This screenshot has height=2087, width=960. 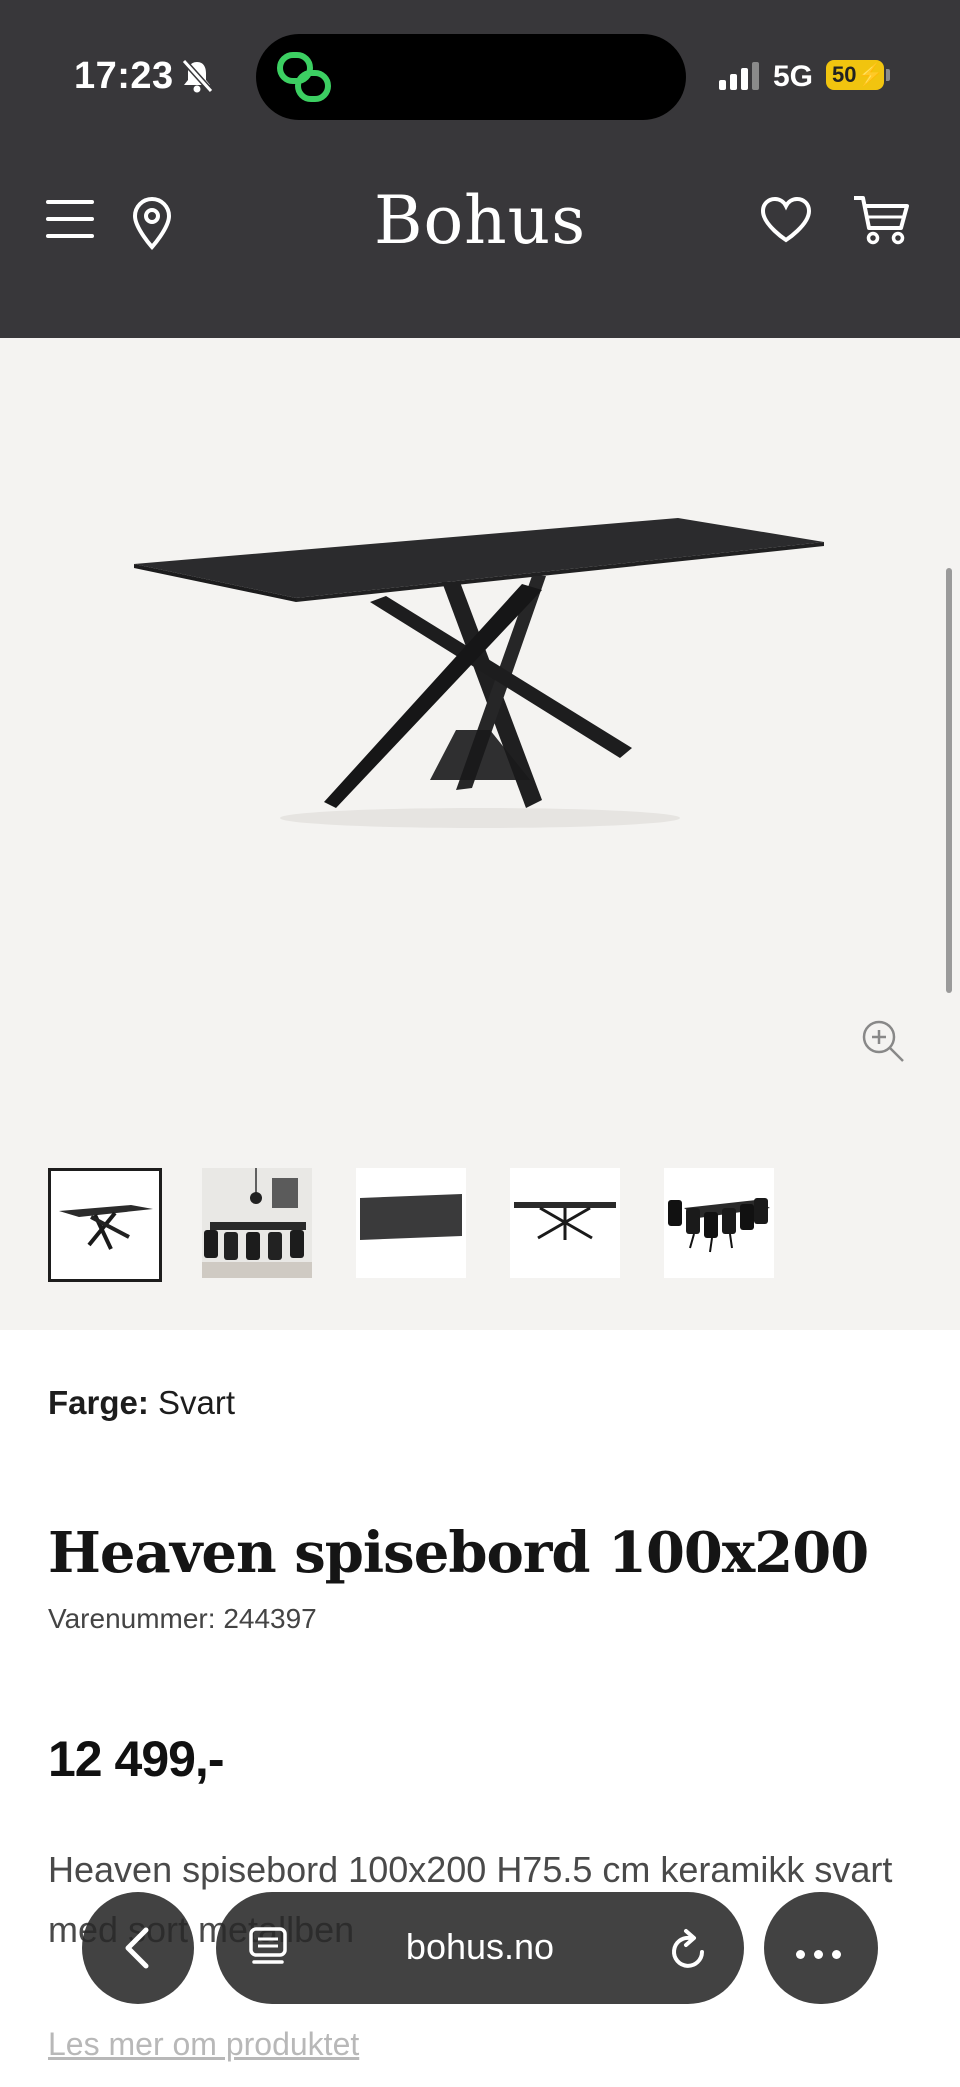 What do you see at coordinates (823, 1953) in the screenshot?
I see `more-dots-icon` at bounding box center [823, 1953].